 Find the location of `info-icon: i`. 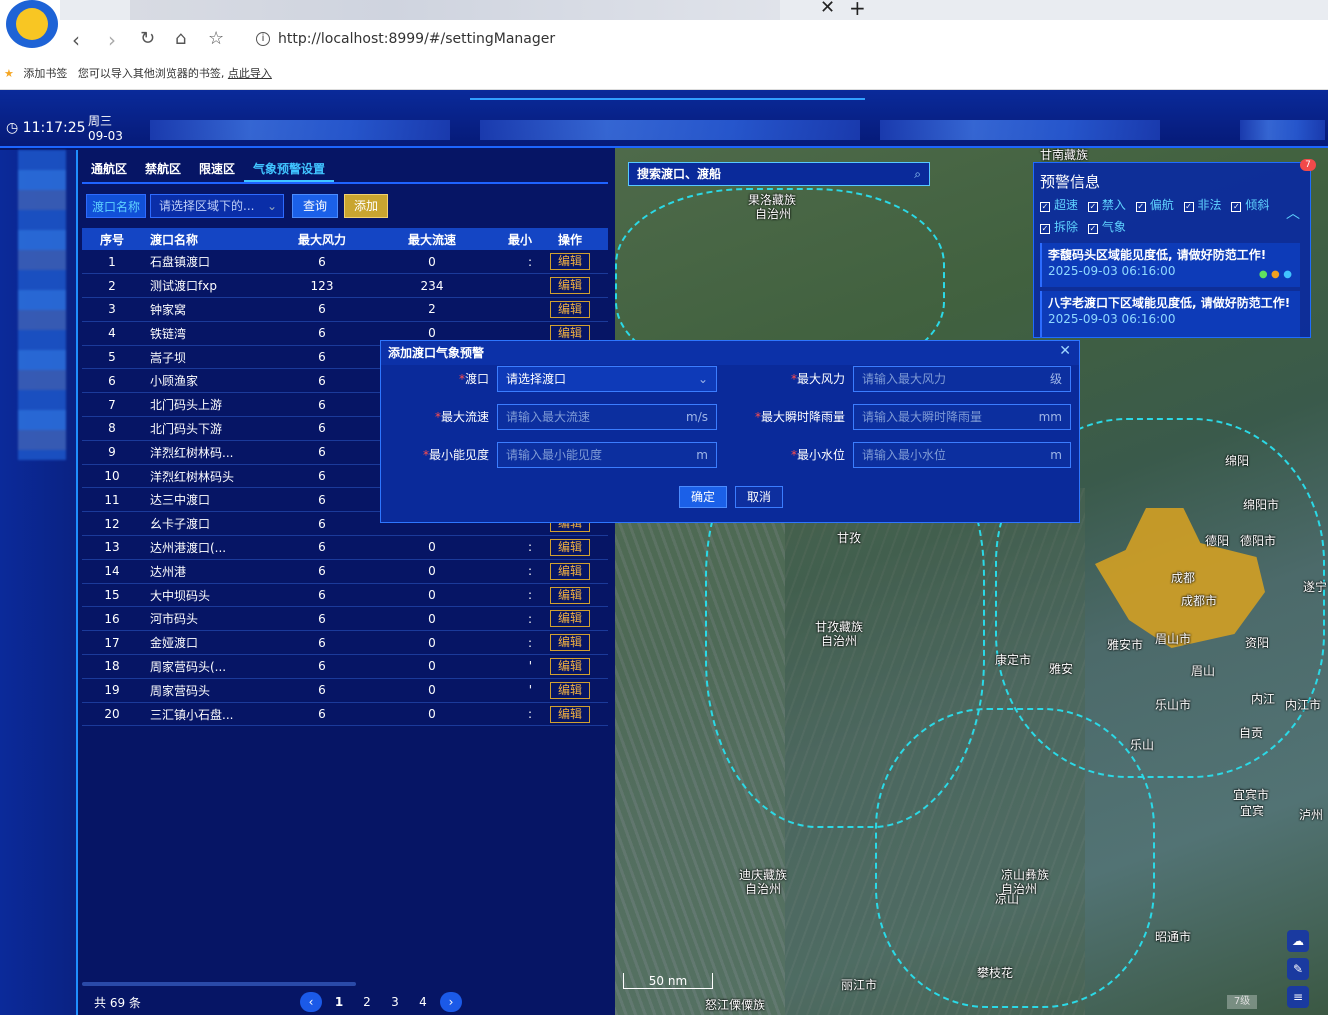

info-icon: i is located at coordinates (263, 39).